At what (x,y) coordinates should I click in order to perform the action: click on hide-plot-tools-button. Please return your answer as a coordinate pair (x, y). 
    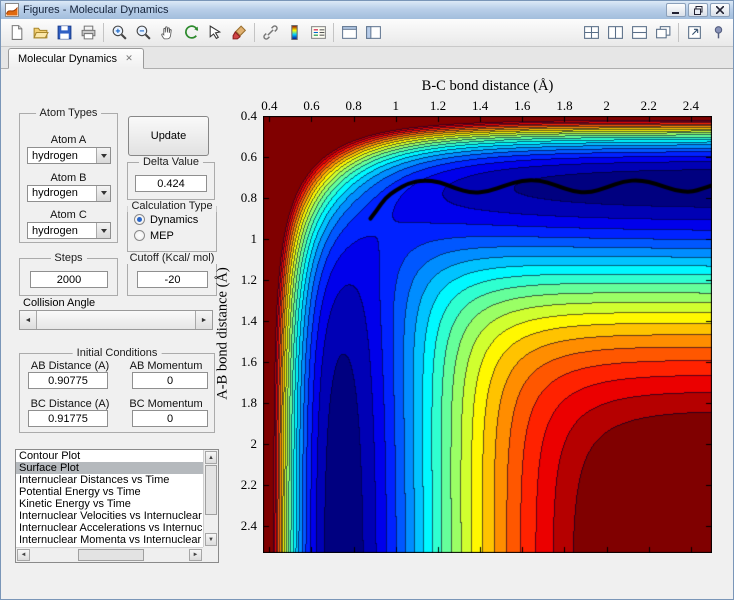
    Looking at the image, I should click on (349, 33).